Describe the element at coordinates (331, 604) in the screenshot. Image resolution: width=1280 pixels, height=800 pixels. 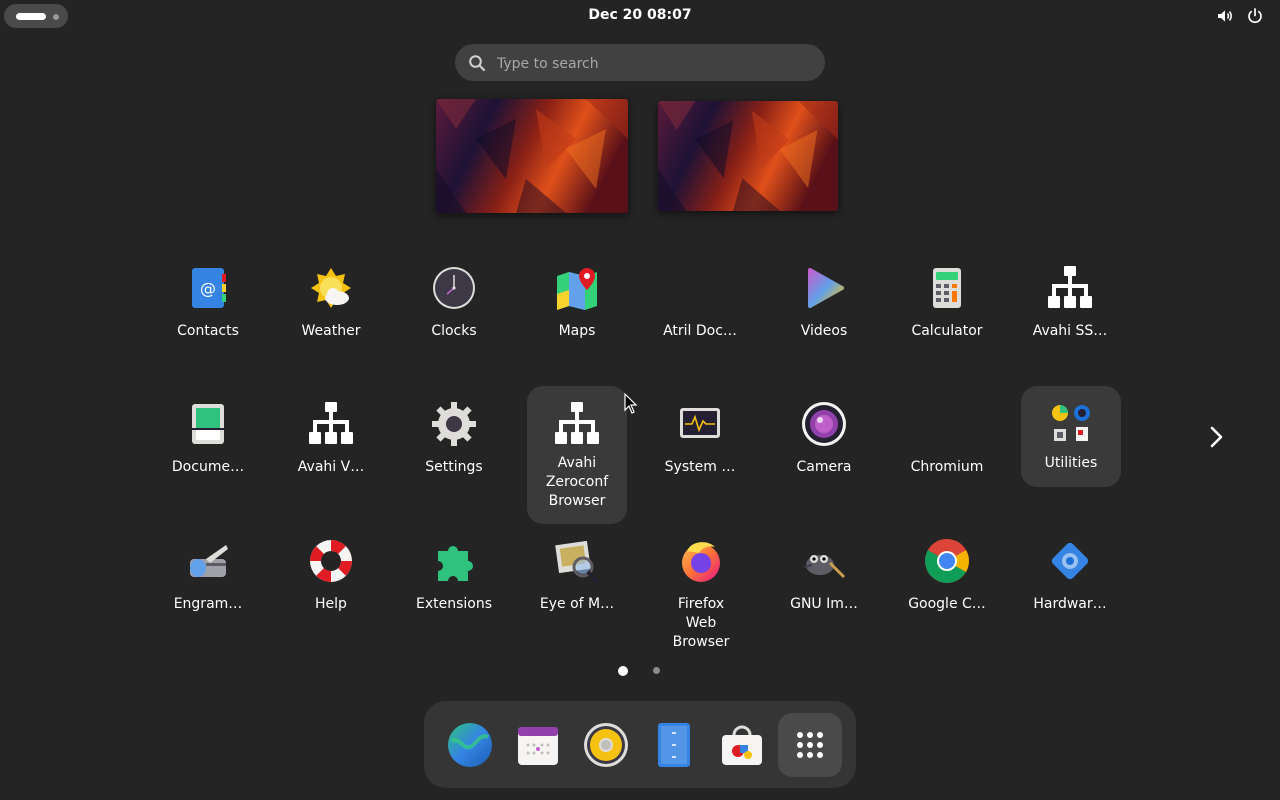
I see `app-label: Help` at that location.